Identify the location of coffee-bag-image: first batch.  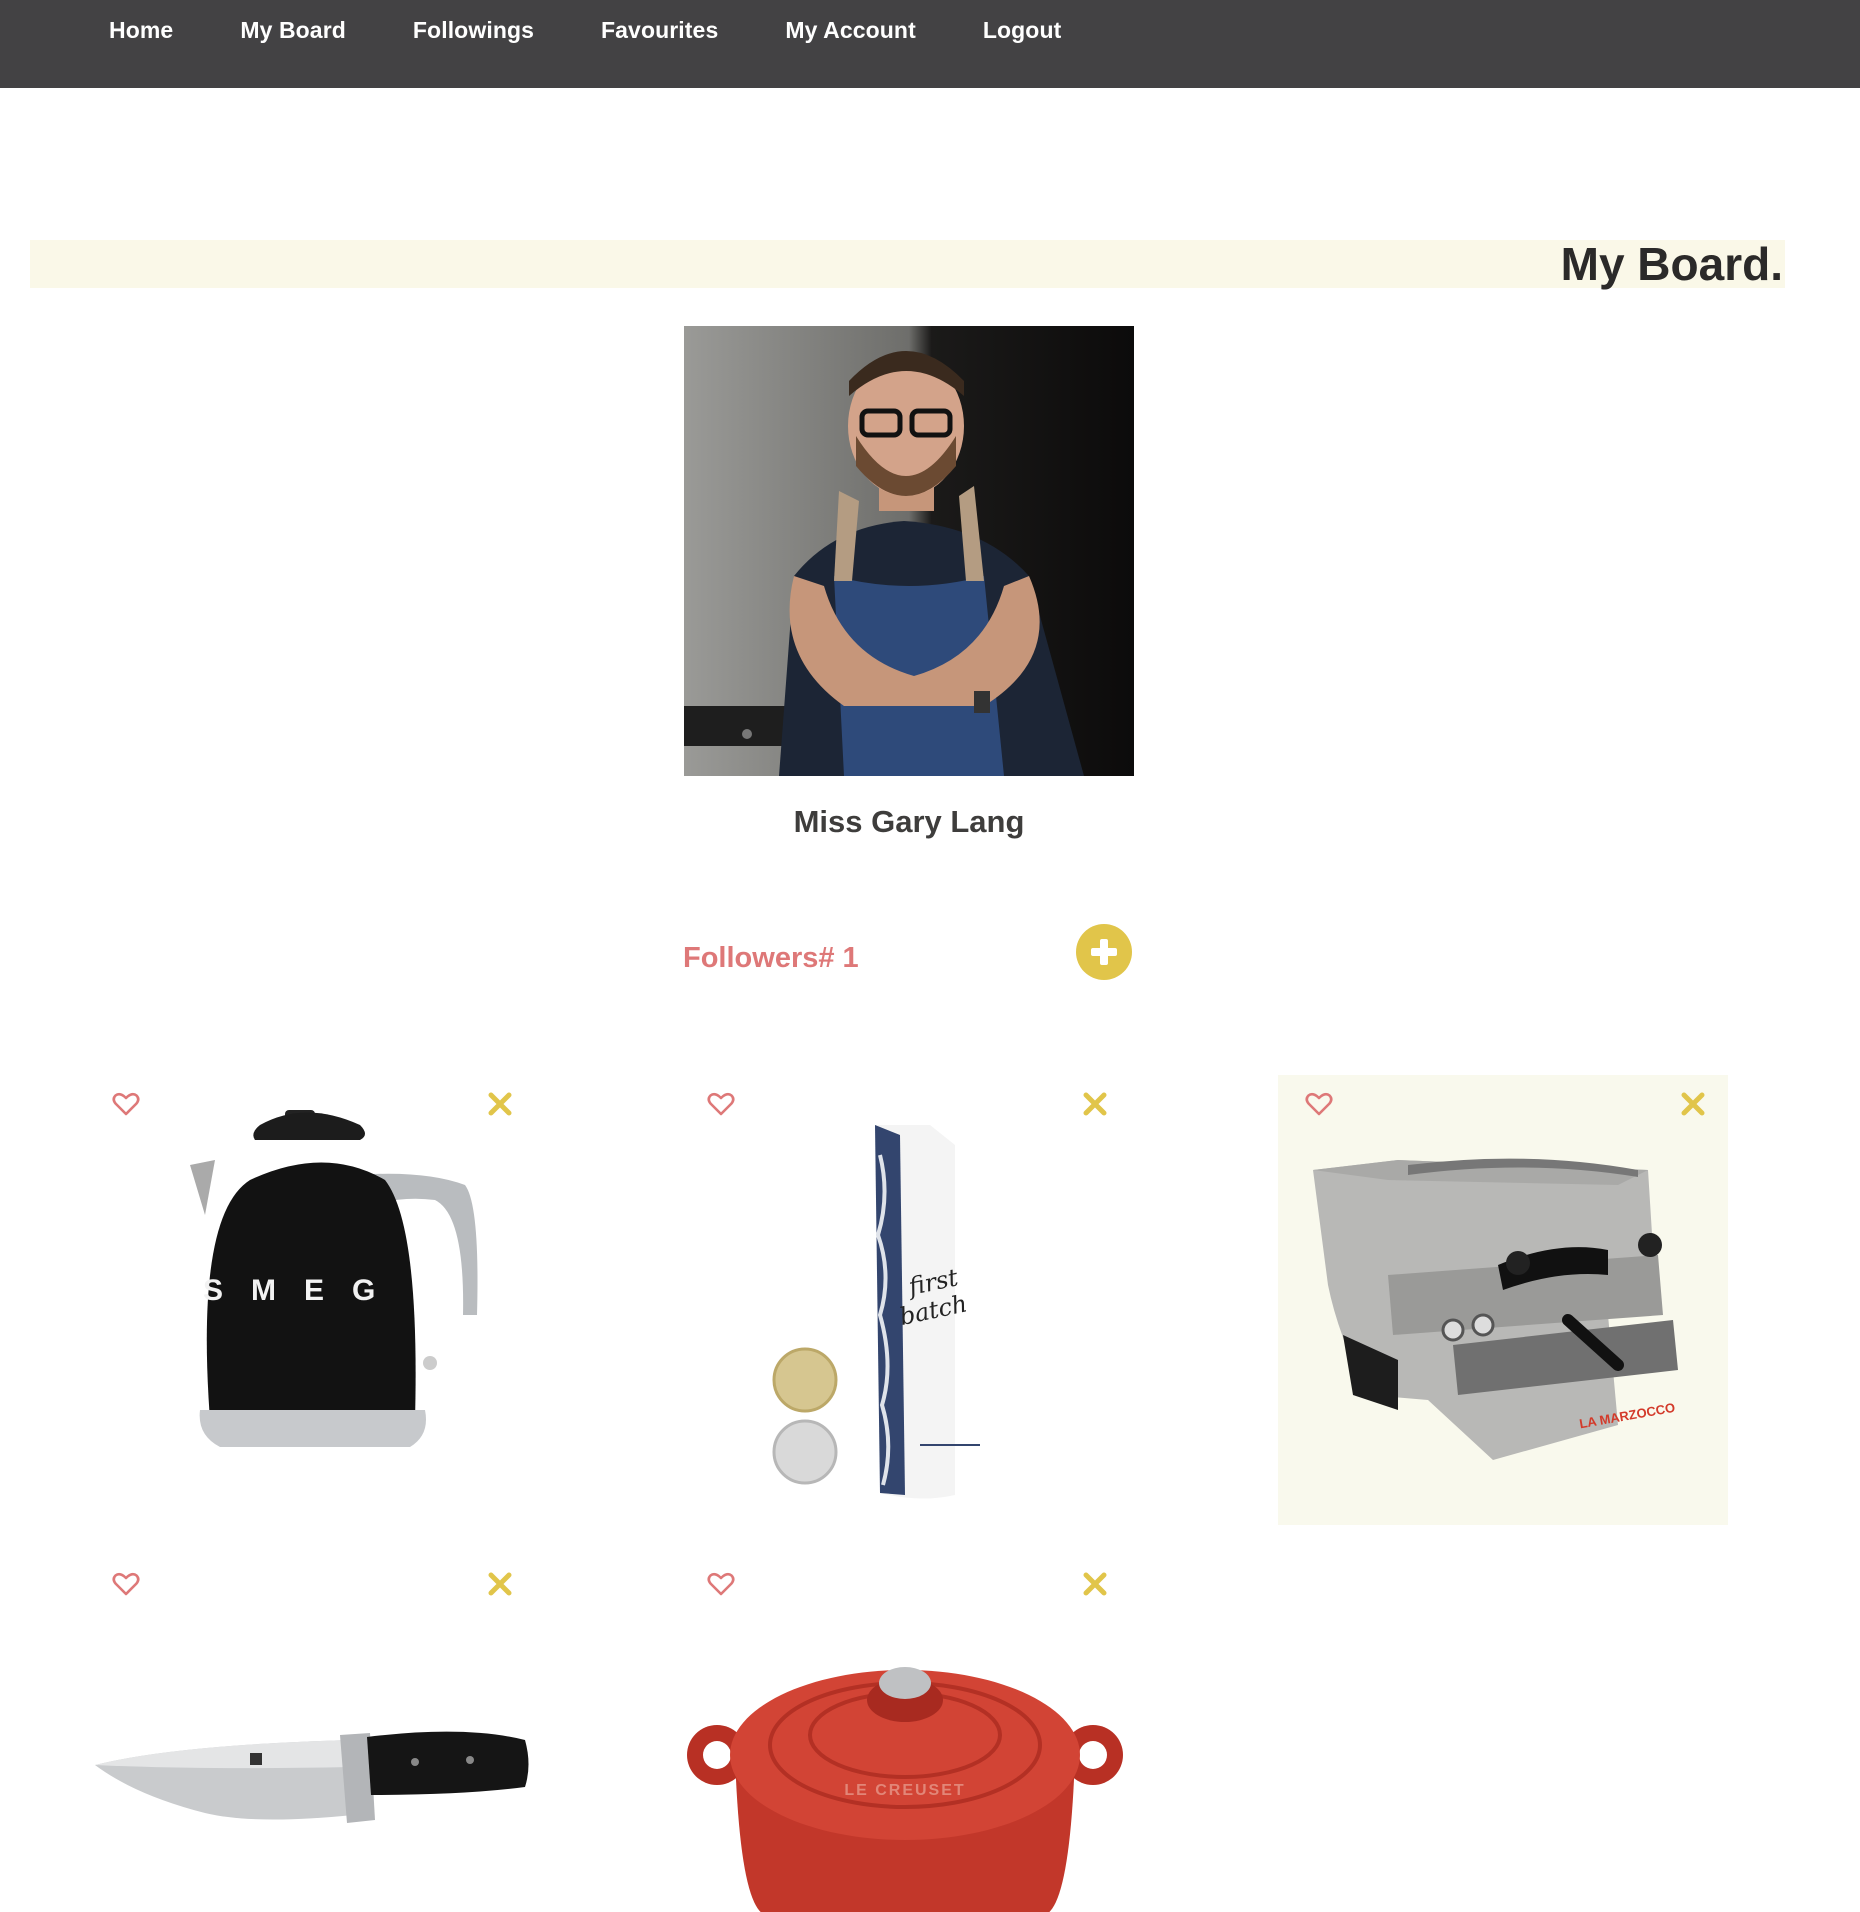
(876, 1312).